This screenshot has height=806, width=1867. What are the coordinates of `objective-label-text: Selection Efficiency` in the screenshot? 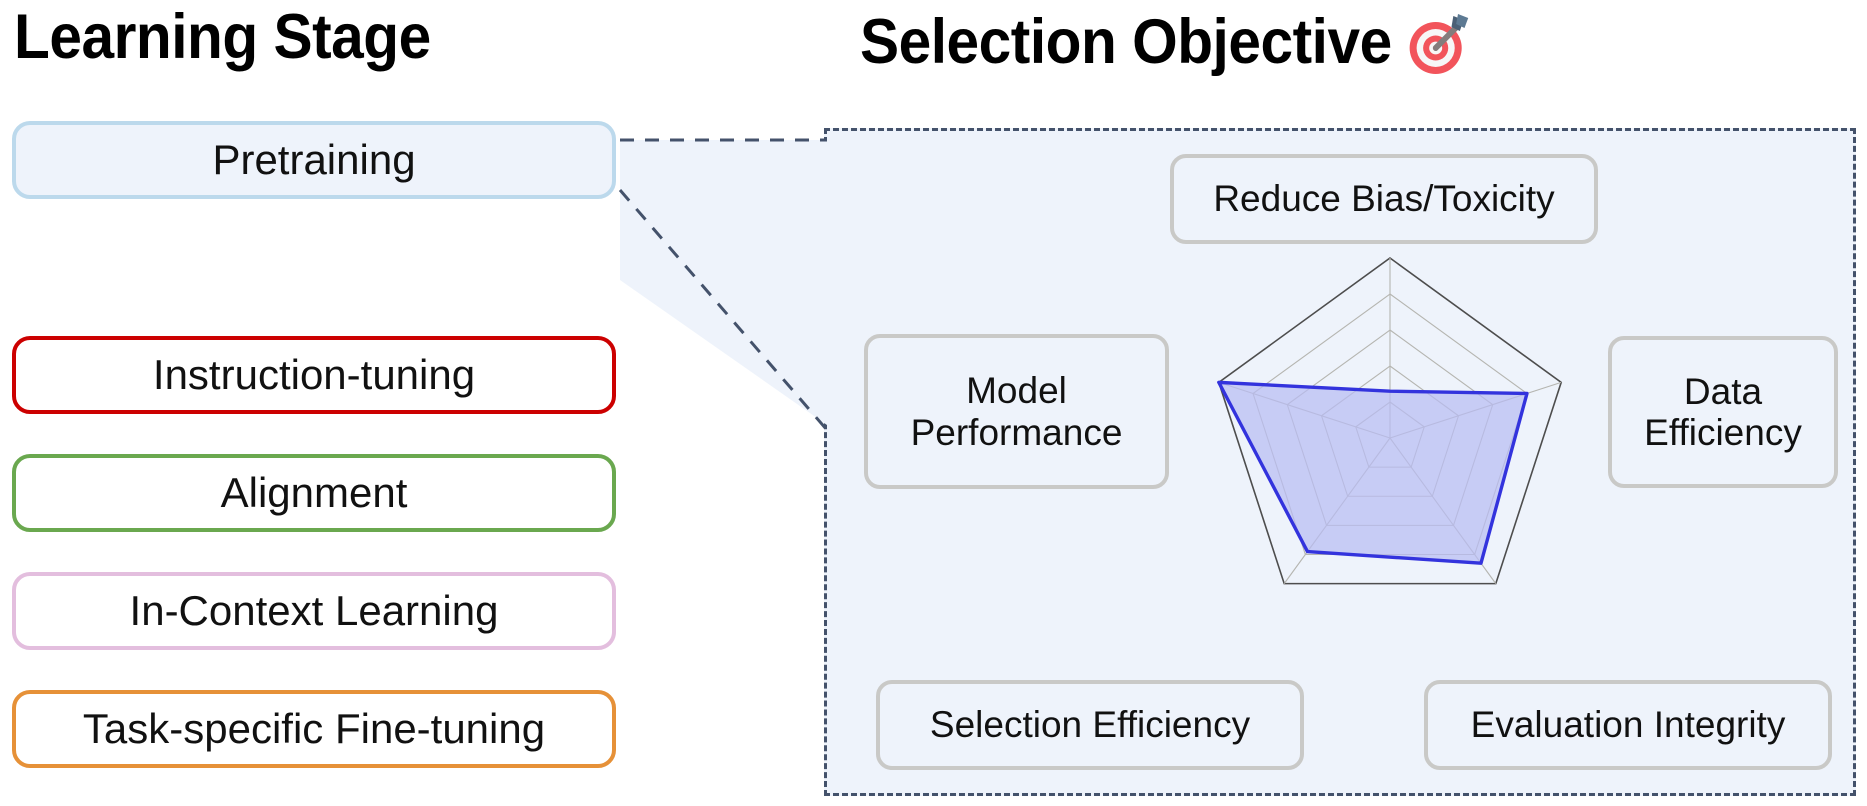 It's located at (1090, 725).